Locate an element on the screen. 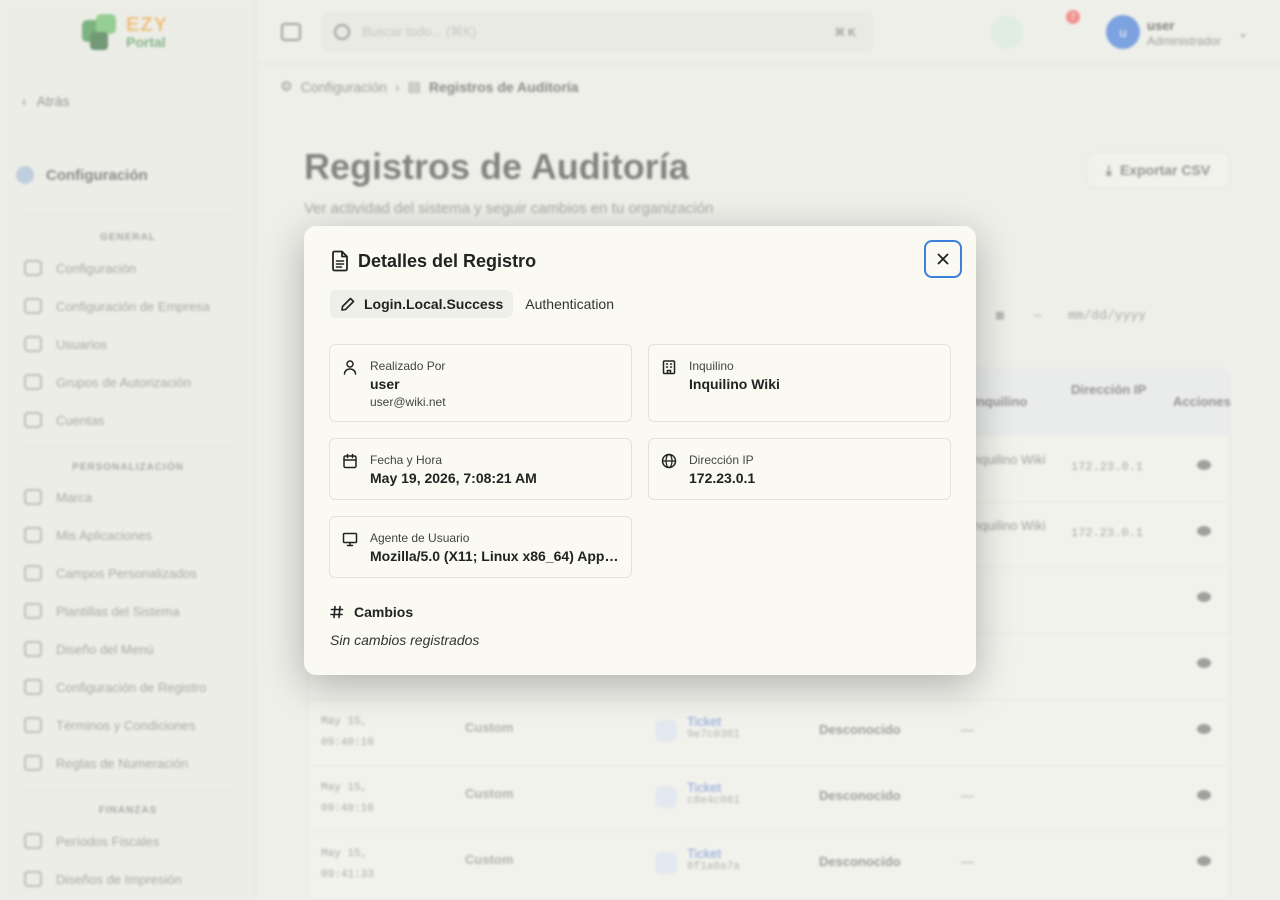 The image size is (1280, 900). pencil-icon is located at coordinates (348, 304).